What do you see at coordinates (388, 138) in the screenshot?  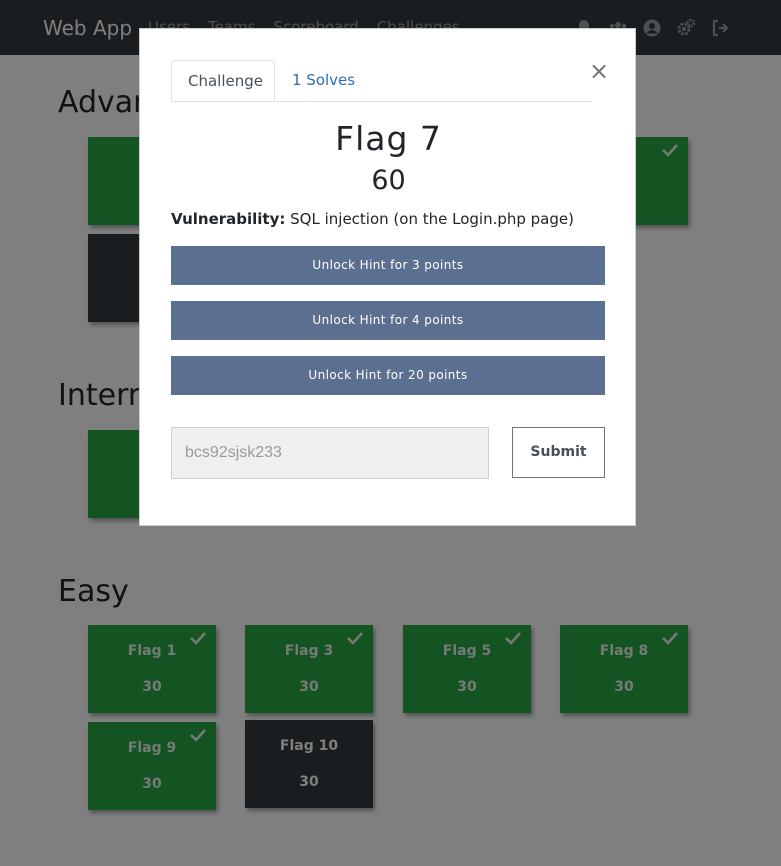 I see `challenge-title: Flag 7` at bounding box center [388, 138].